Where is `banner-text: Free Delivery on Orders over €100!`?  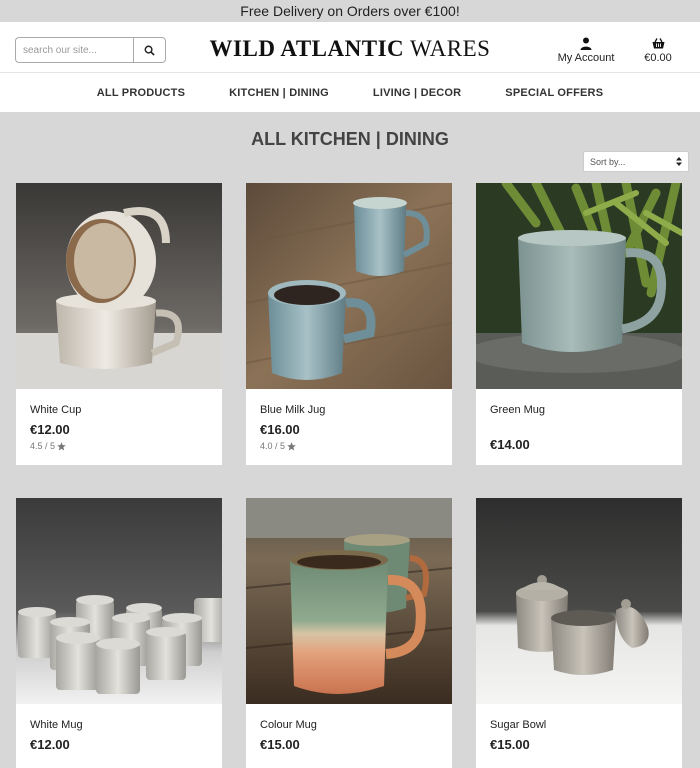
banner-text: Free Delivery on Orders over €100! is located at coordinates (350, 11).